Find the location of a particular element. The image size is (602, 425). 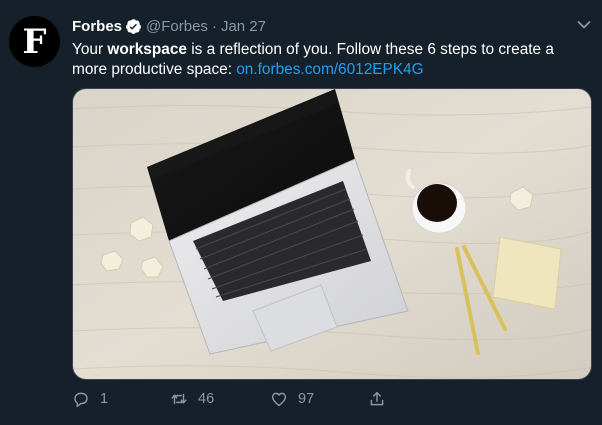

forbes-logo: F is located at coordinates (34, 42).